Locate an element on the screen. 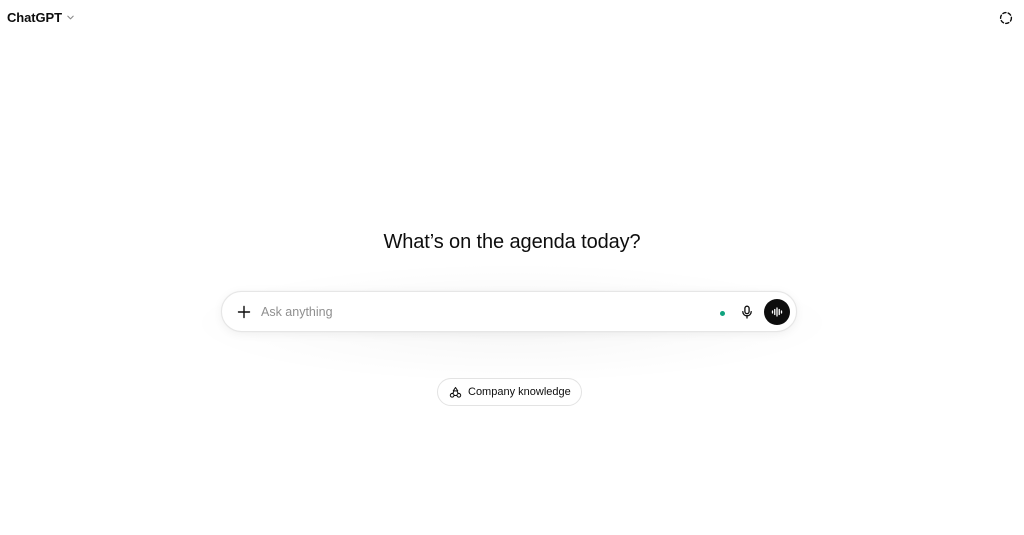 The image size is (1024, 535). voice-waveform-icon is located at coordinates (777, 312).